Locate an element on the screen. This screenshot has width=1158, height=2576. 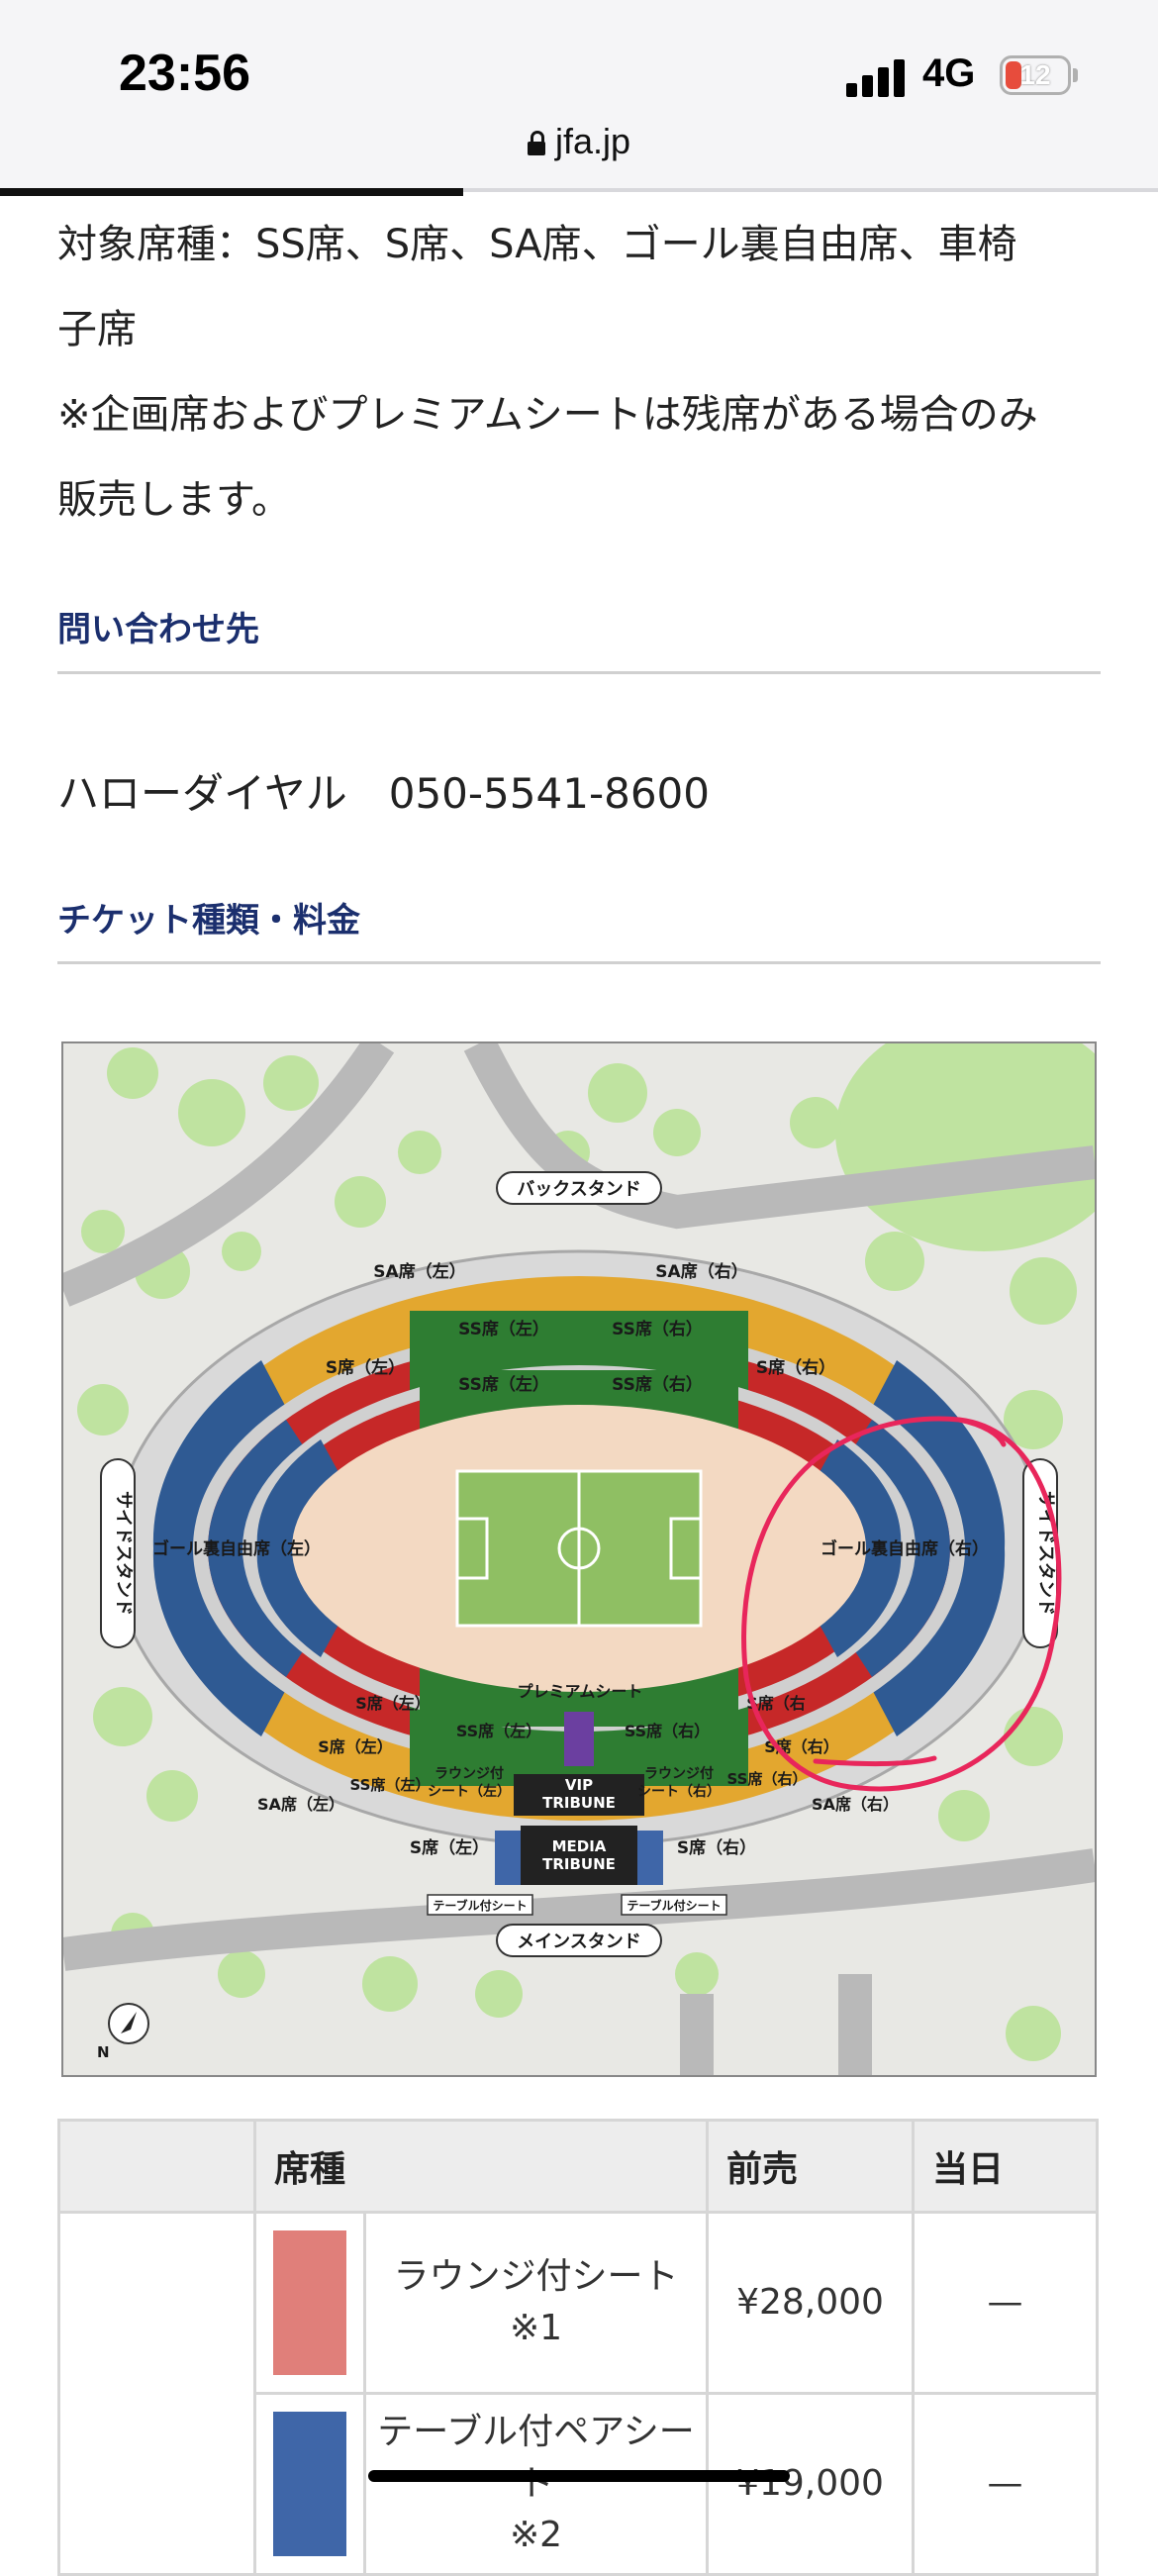
table-row: ラウンジ付シート ※1 ¥28,000 — is located at coordinates (578, 2394).